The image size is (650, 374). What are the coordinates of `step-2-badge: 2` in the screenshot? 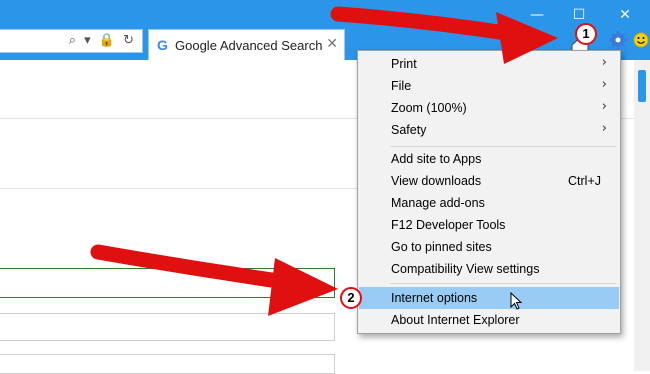 It's located at (351, 298).